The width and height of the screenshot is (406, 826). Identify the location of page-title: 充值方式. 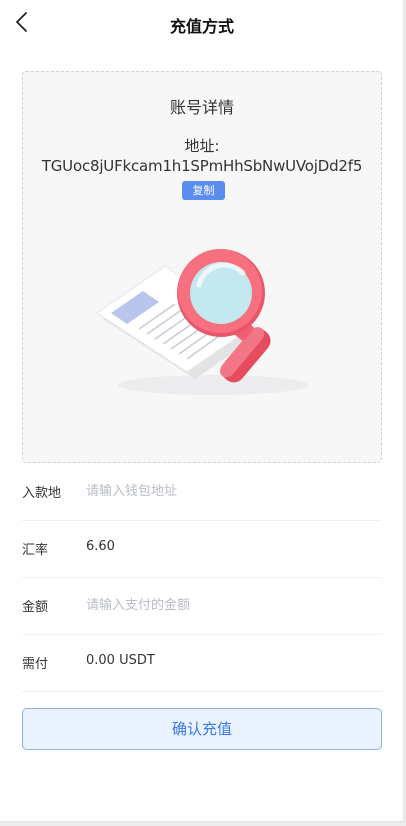
(201, 26).